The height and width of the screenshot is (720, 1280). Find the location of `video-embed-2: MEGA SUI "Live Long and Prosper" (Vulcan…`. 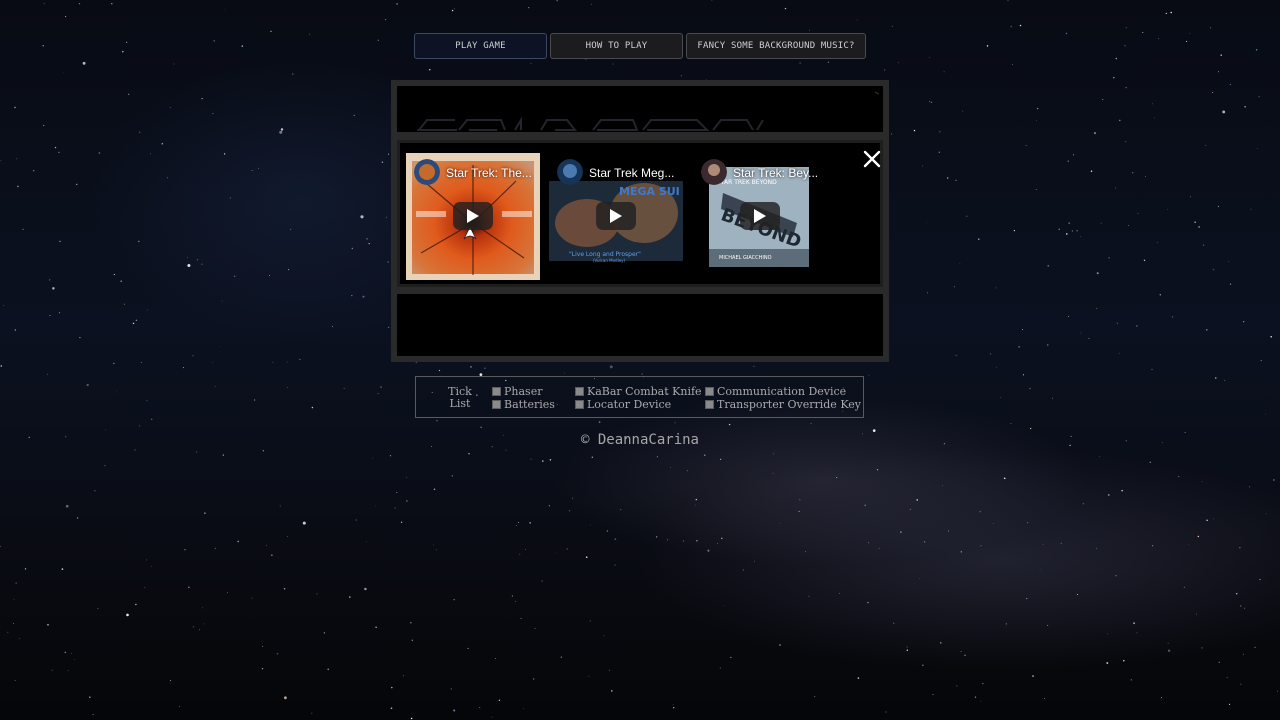

video-embed-2: MEGA SUI "Live Long and Prosper" (Vulcan… is located at coordinates (616, 216).